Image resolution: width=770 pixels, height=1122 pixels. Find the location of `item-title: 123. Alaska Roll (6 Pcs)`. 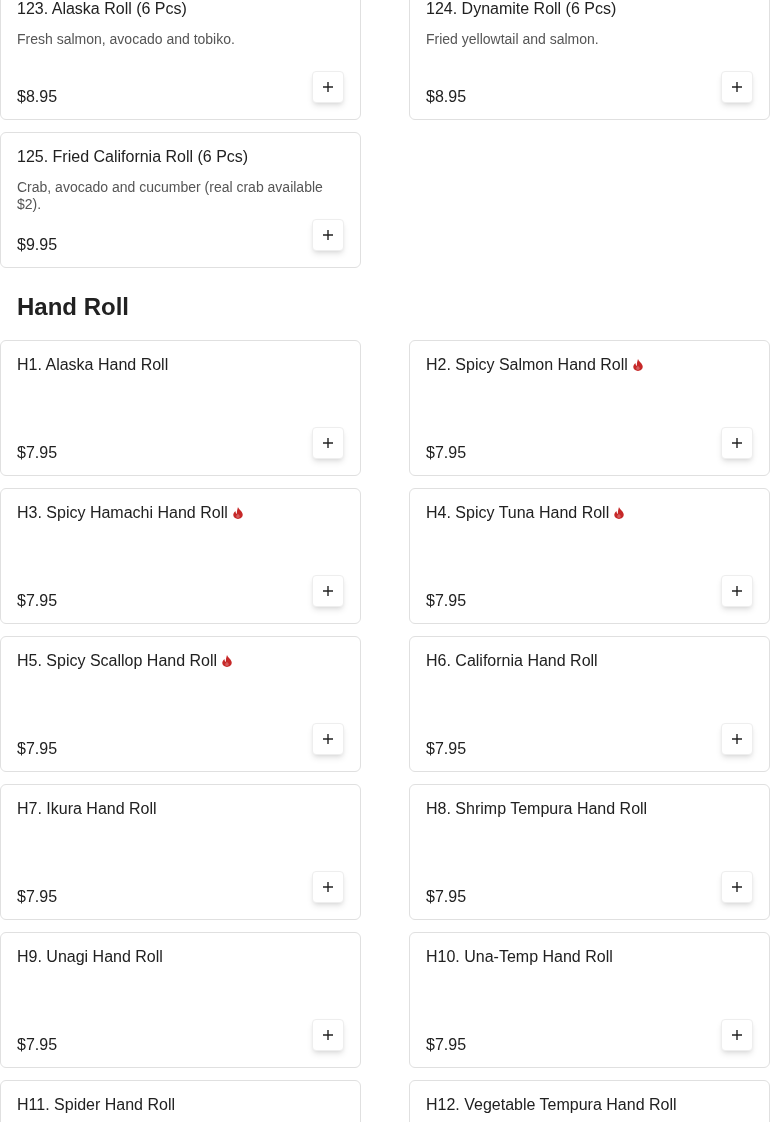

item-title: 123. Alaska Roll (6 Pcs) is located at coordinates (102, 9).